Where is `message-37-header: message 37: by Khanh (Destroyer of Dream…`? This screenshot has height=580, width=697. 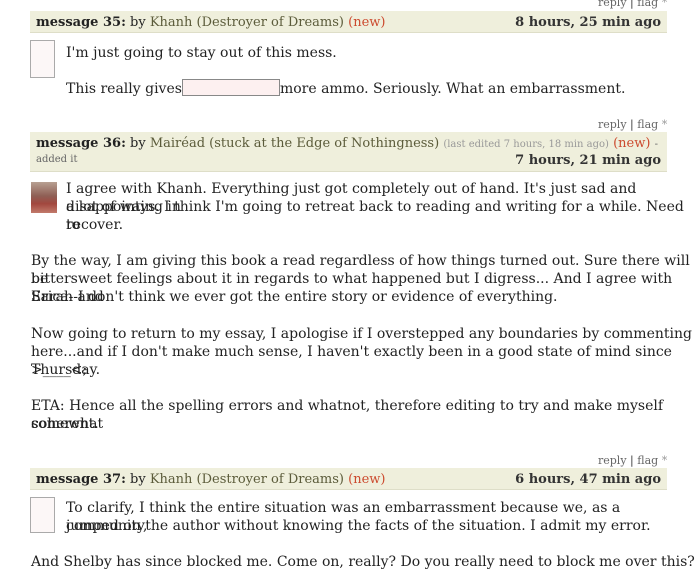
message-37-header: message 37: by Khanh (Destroyer of Dream… is located at coordinates (348, 479).